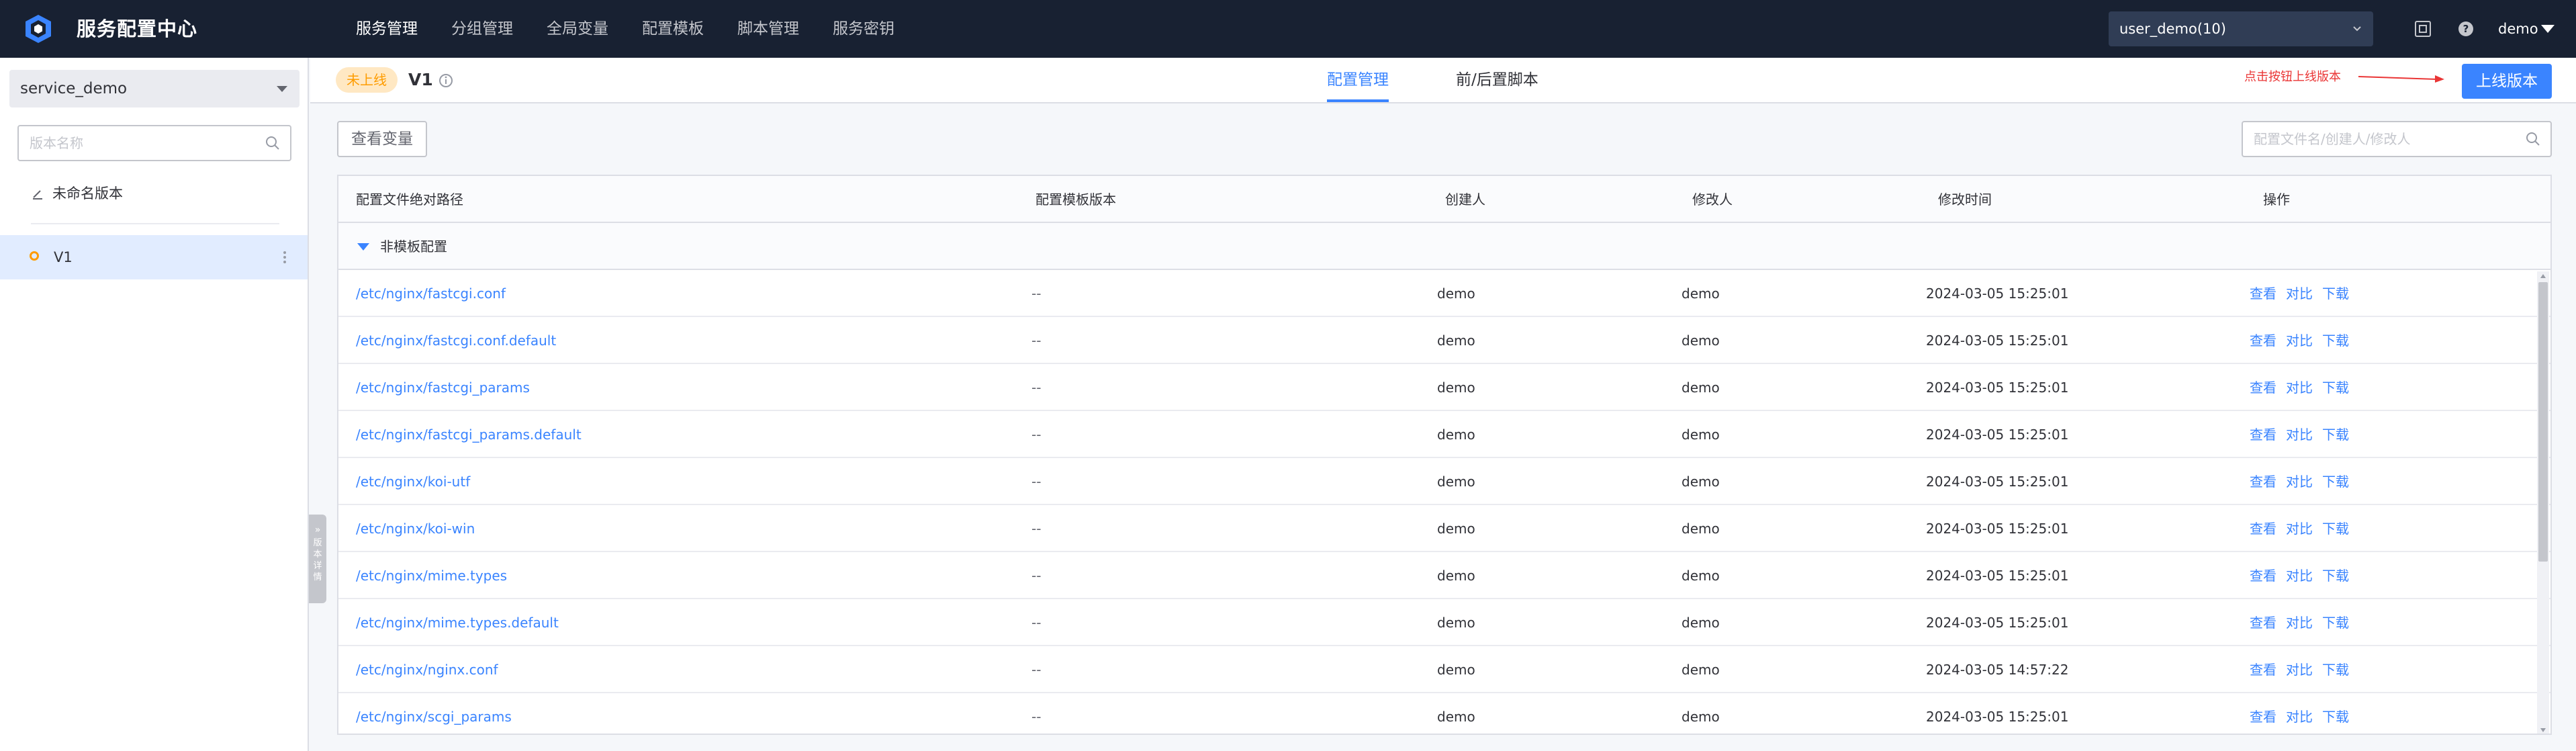  I want to click on version-search-input, so click(144, 143).